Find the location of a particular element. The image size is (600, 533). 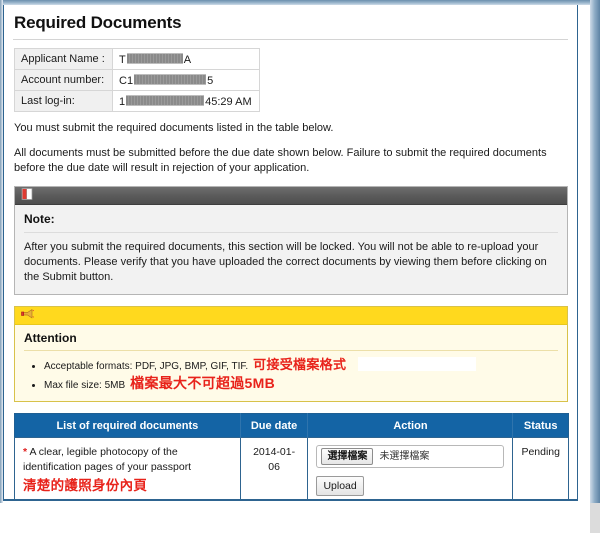

table-row: Account number: C1 5 is located at coordinates (137, 80).